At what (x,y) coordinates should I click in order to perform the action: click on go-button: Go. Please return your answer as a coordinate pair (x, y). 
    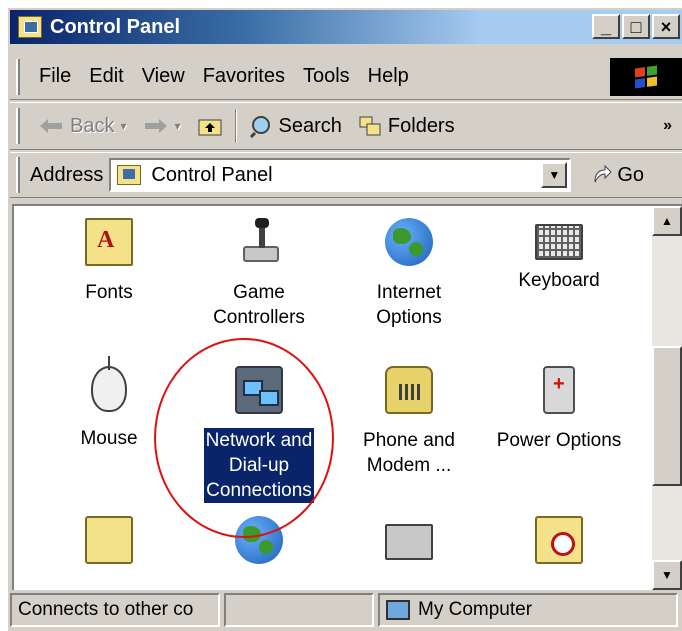
    Looking at the image, I should click on (617, 175).